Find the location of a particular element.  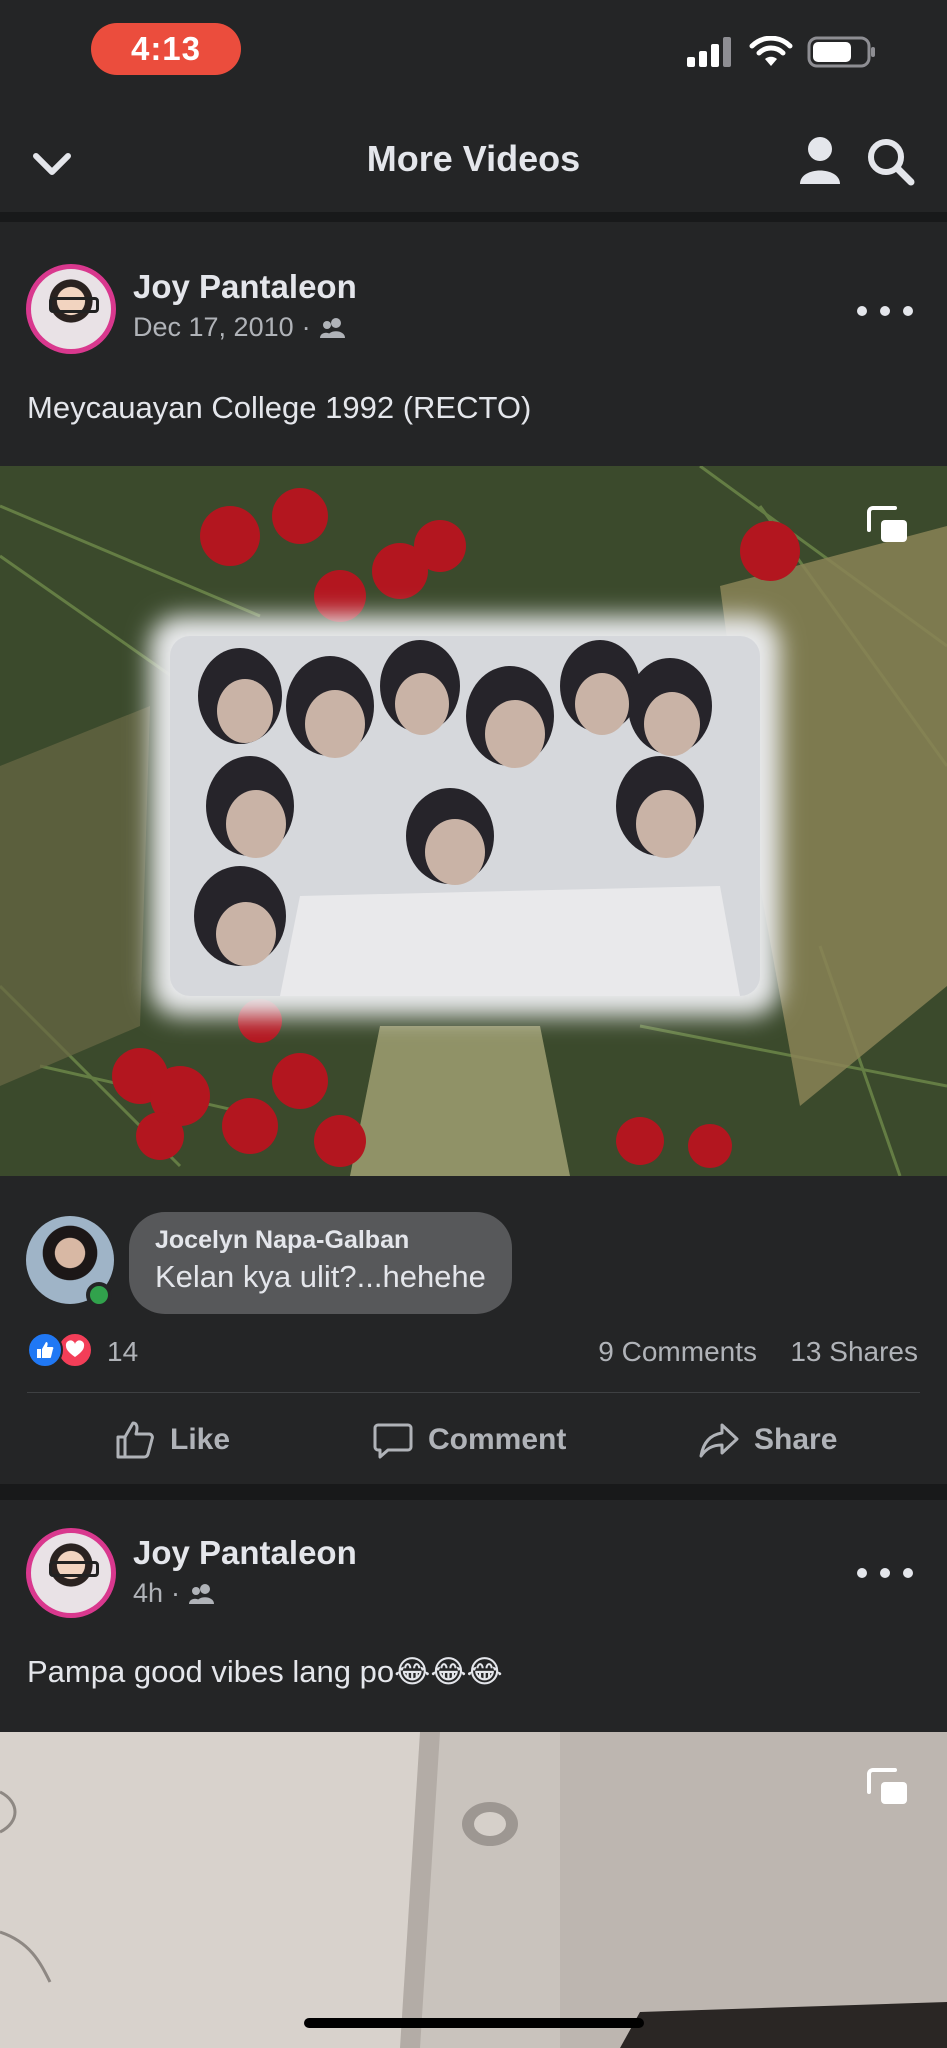

share-button: Share is located at coordinates (767, 1440).